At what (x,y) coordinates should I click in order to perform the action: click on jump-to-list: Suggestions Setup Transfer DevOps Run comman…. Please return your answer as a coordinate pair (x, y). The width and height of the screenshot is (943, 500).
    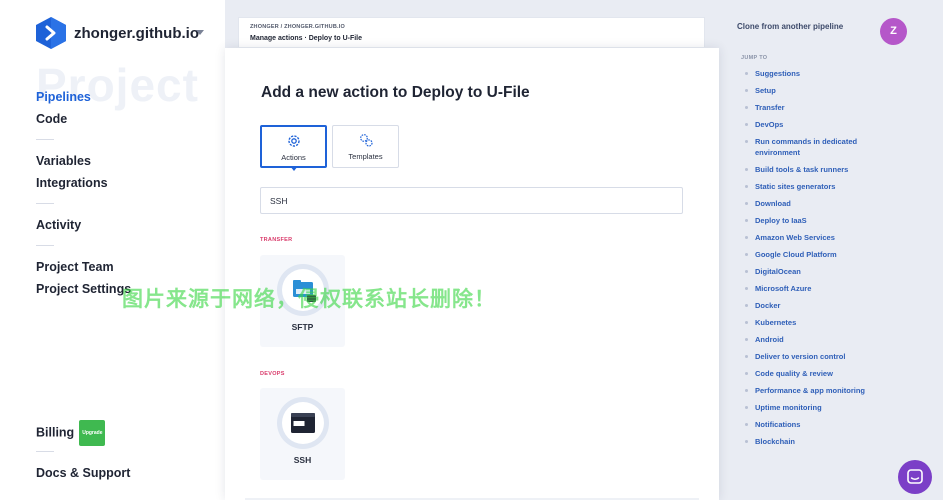
    Looking at the image, I should click on (805, 260).